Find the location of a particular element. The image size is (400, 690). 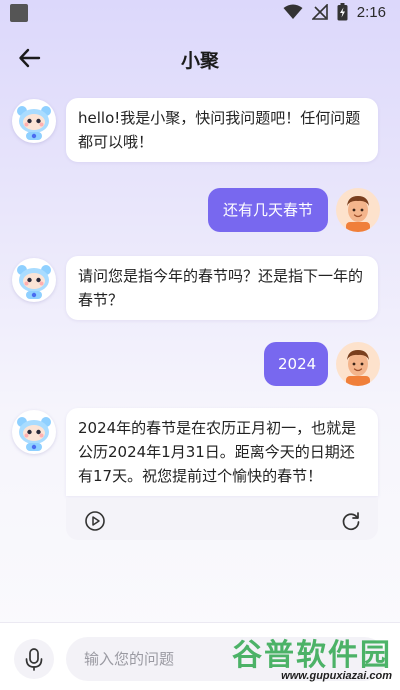

microphone-icon is located at coordinates (34, 659).